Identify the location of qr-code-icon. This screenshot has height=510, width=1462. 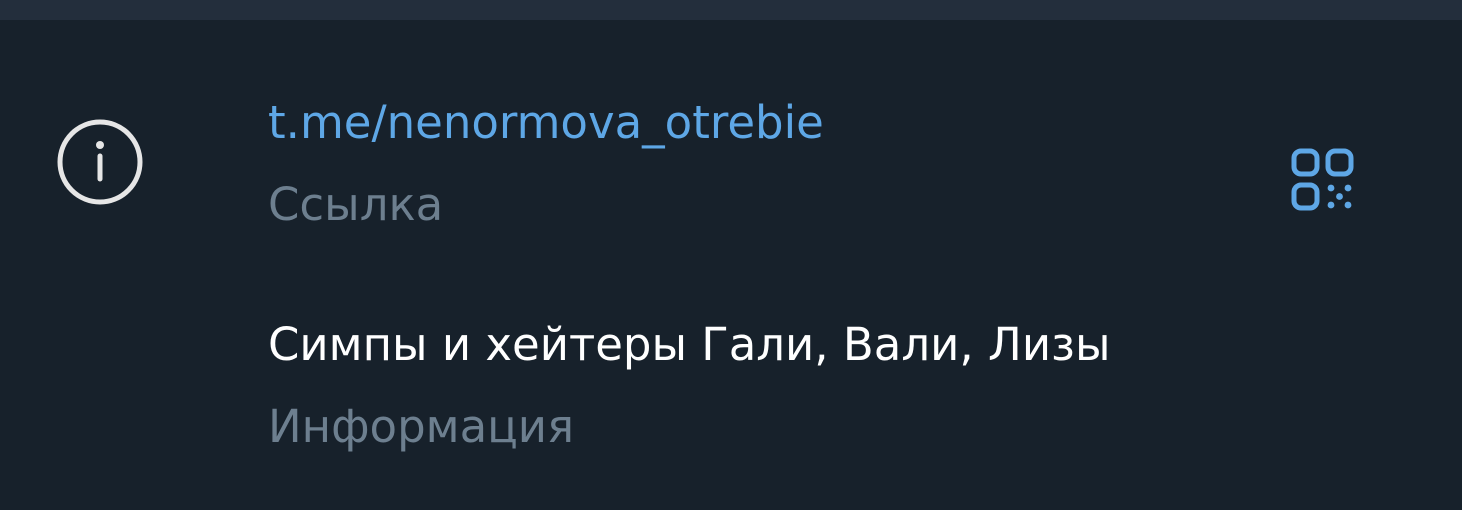
(1322, 178).